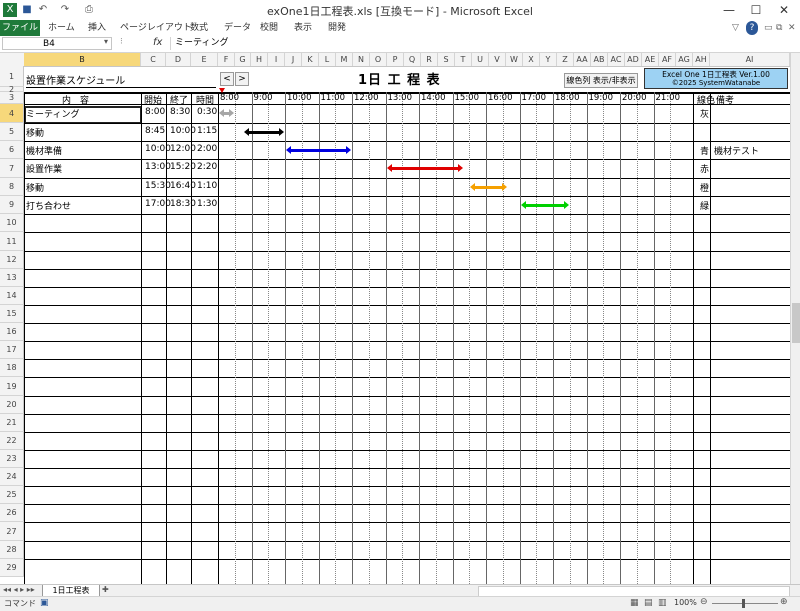 The height and width of the screenshot is (611, 800). I want to click on nav-next-button: >, so click(242, 79).